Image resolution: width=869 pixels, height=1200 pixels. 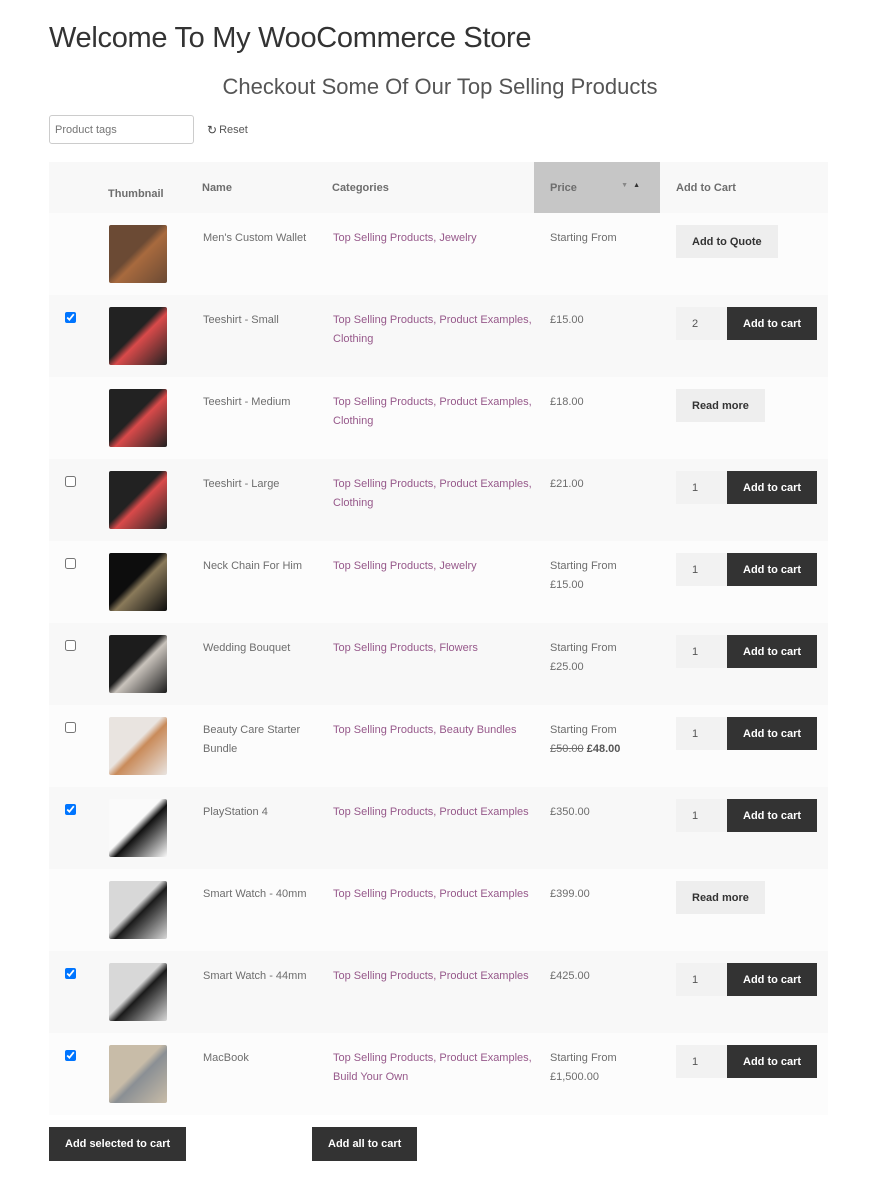 What do you see at coordinates (290, 38) in the screenshot?
I see `page-title: Welcome To My WooCommerce Store` at bounding box center [290, 38].